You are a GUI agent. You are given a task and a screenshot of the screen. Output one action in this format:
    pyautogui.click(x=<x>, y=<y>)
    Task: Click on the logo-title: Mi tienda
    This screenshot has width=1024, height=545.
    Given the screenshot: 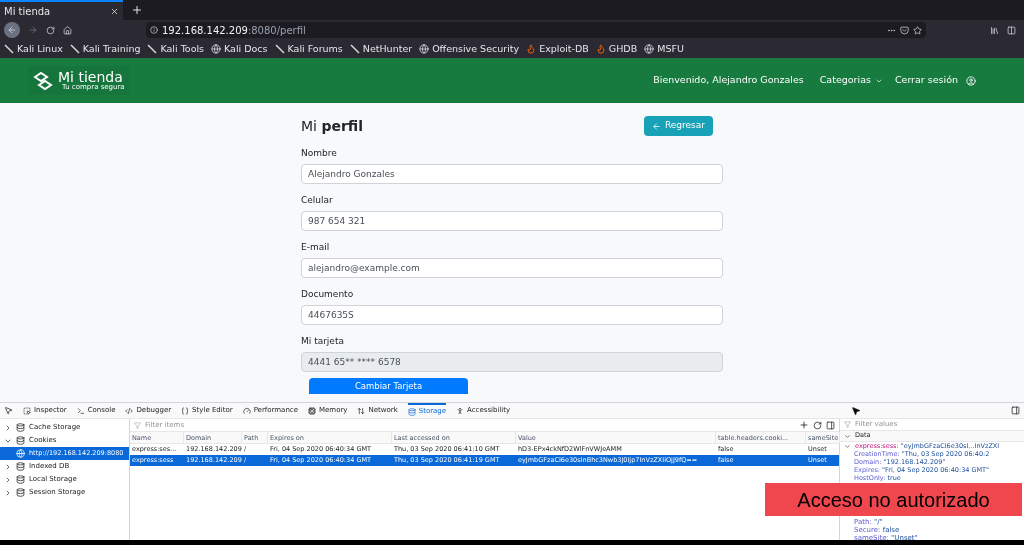 What is the action you would take?
    pyautogui.click(x=91, y=77)
    